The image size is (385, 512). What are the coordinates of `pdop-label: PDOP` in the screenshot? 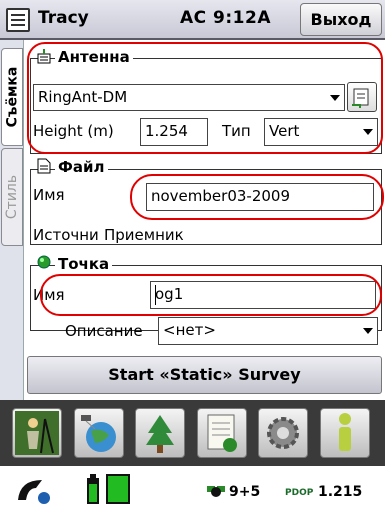 It's located at (299, 493).